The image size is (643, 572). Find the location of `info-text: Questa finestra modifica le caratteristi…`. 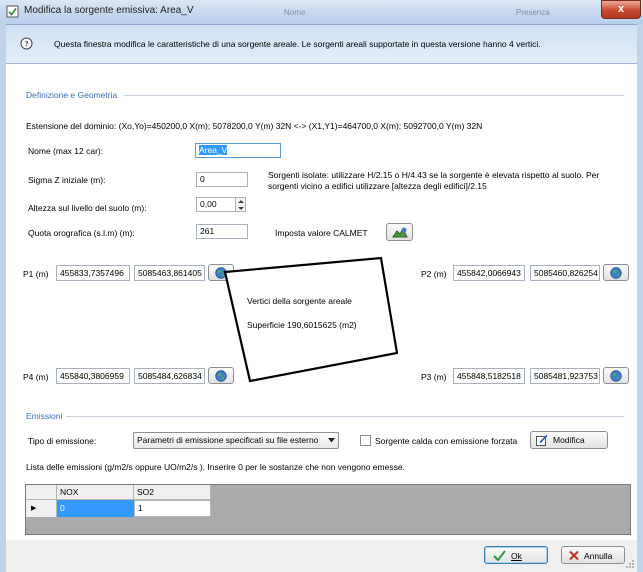

info-text: Questa finestra modifica le caratteristi… is located at coordinates (297, 44).